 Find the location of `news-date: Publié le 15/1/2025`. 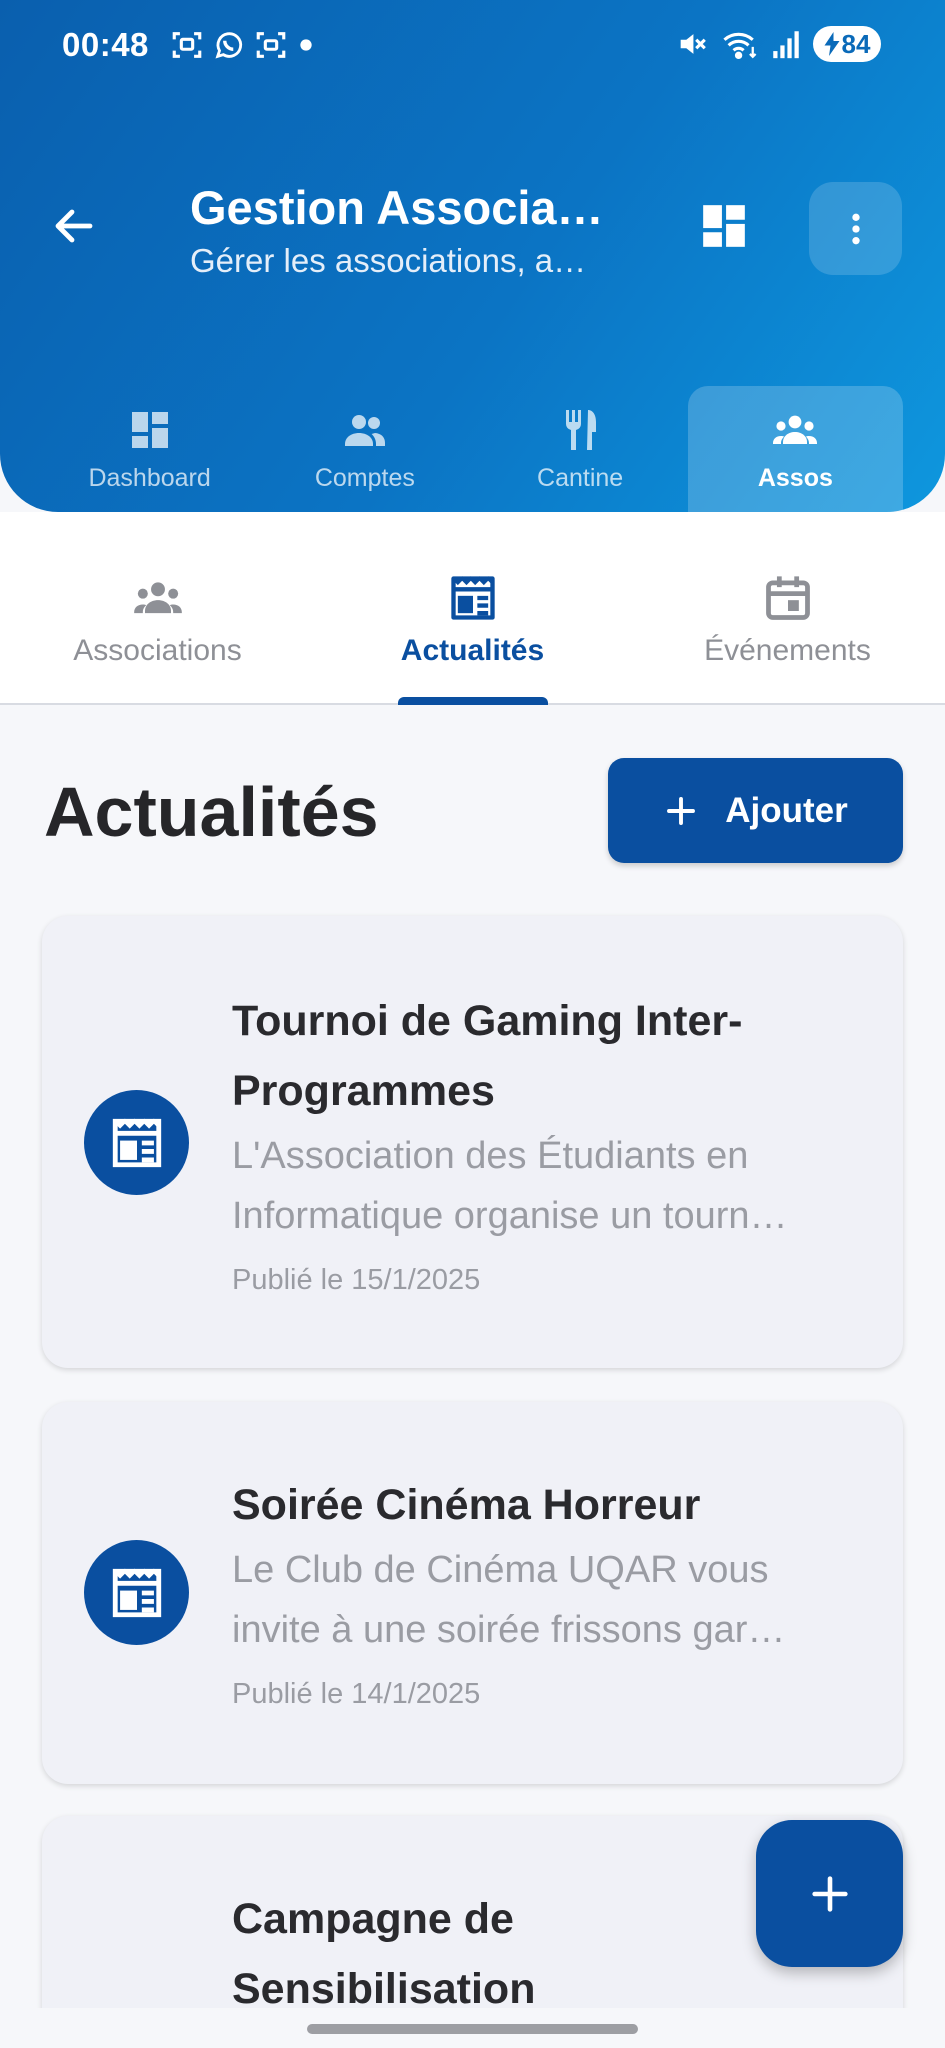

news-date: Publié le 15/1/2025 is located at coordinates (356, 1280).